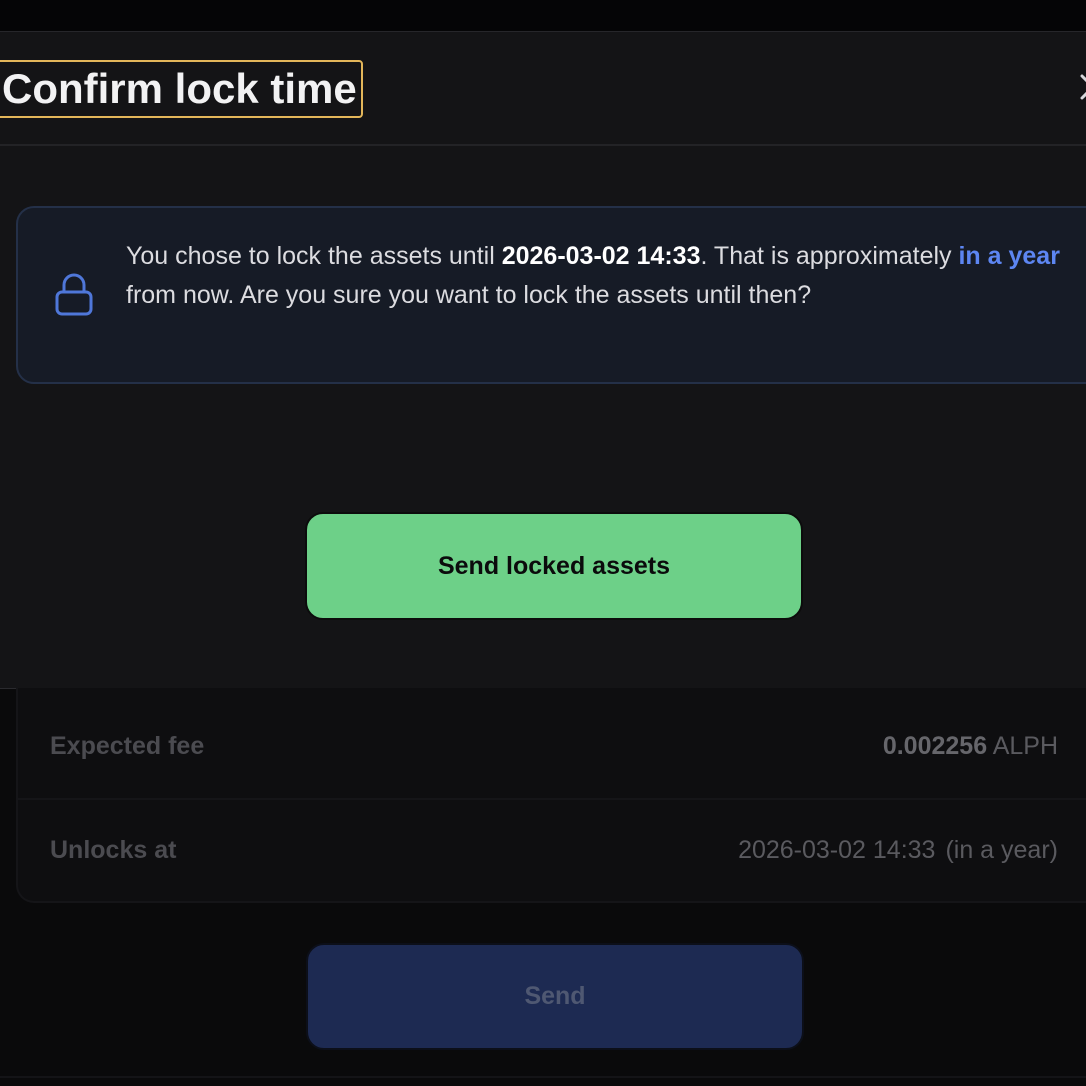 The height and width of the screenshot is (1086, 1086). What do you see at coordinates (543, 16) in the screenshot?
I see `background-page-row` at bounding box center [543, 16].